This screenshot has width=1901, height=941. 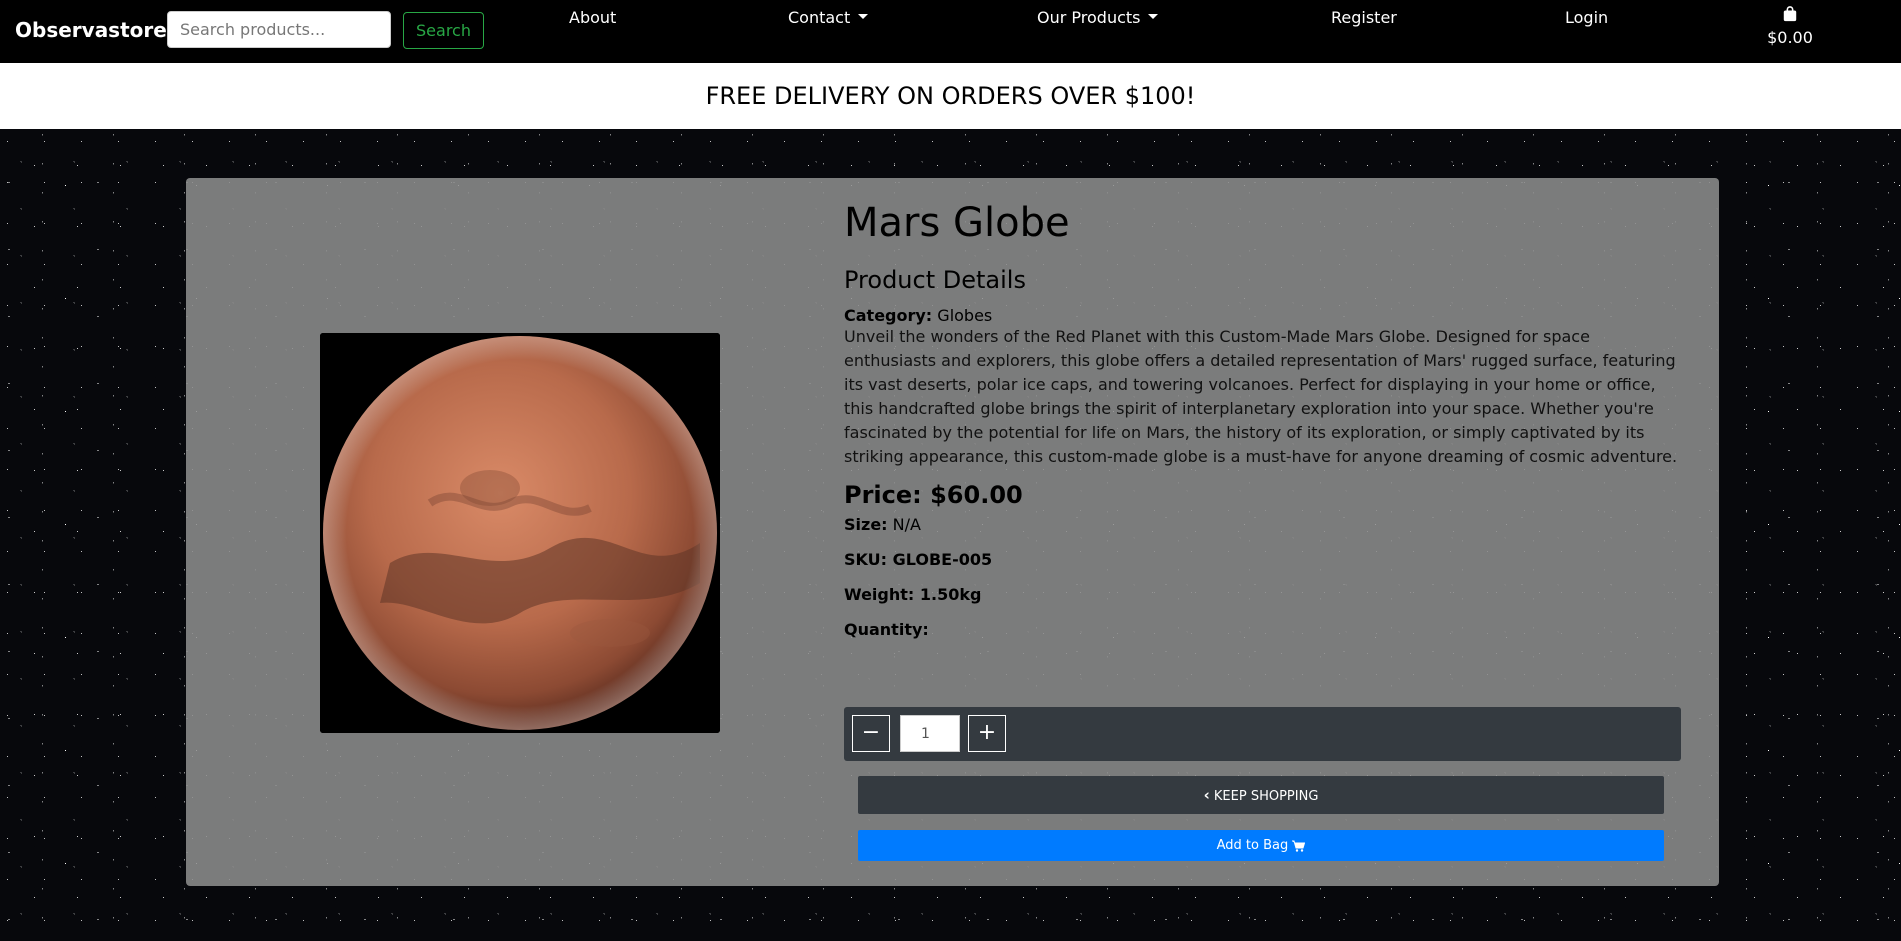 I want to click on brand-logo: Observastore, so click(x=91, y=30).